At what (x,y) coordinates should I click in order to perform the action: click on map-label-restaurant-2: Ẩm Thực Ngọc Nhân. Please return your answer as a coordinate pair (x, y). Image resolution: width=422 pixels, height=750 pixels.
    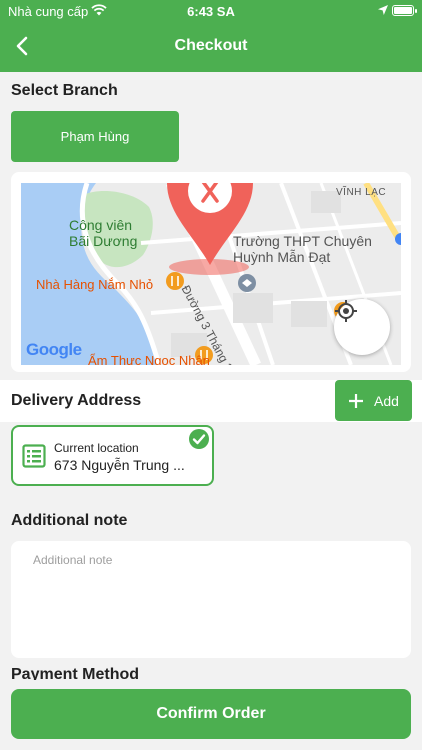
    Looking at the image, I should click on (149, 359).